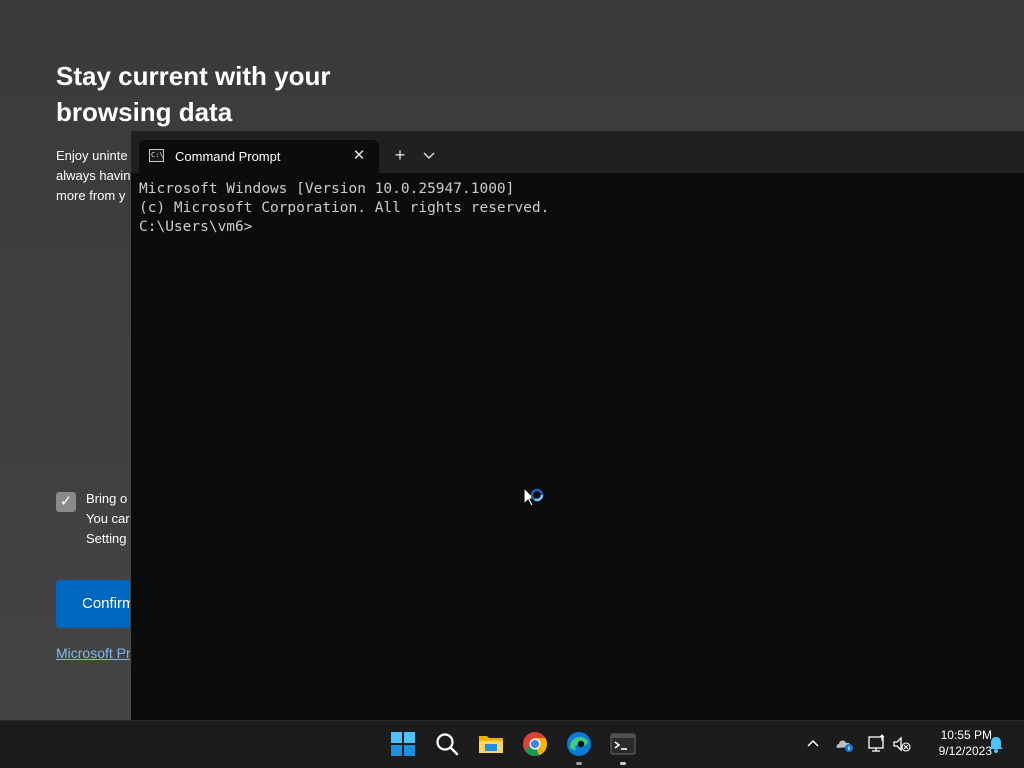 This screenshot has height=768, width=1024. I want to click on clock-time: 10:55 PM, so click(966, 735).